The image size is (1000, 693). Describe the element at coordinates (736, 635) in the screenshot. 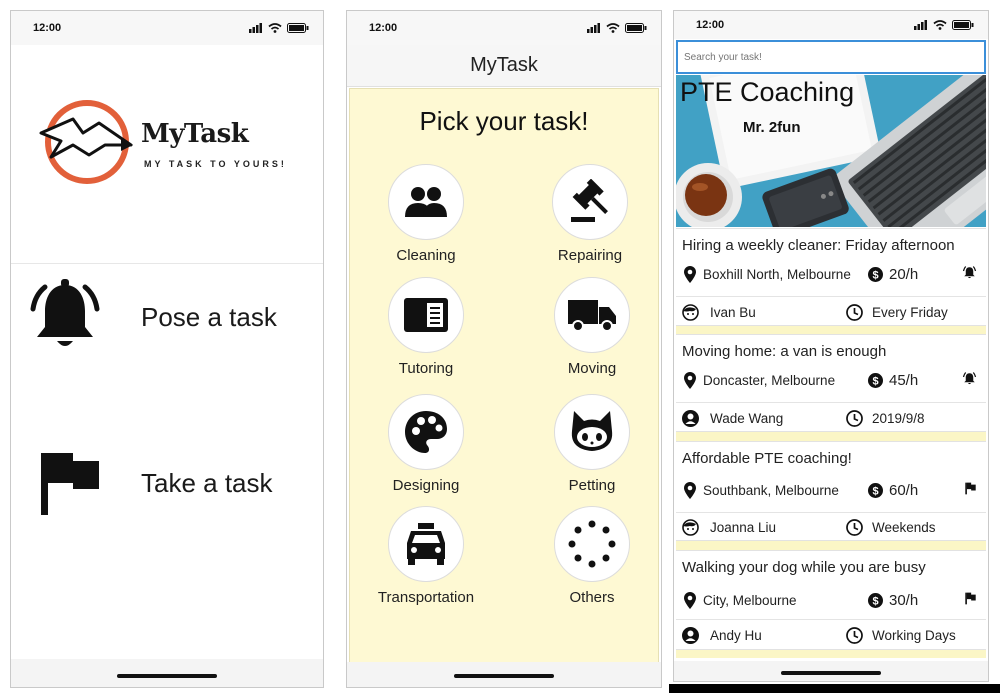

I see `task-poster-name: Andy Hu` at that location.